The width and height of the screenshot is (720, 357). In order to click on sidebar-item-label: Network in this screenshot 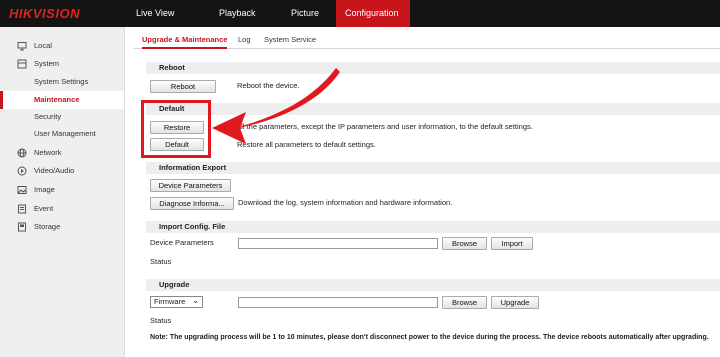, I will do `click(48, 152)`.